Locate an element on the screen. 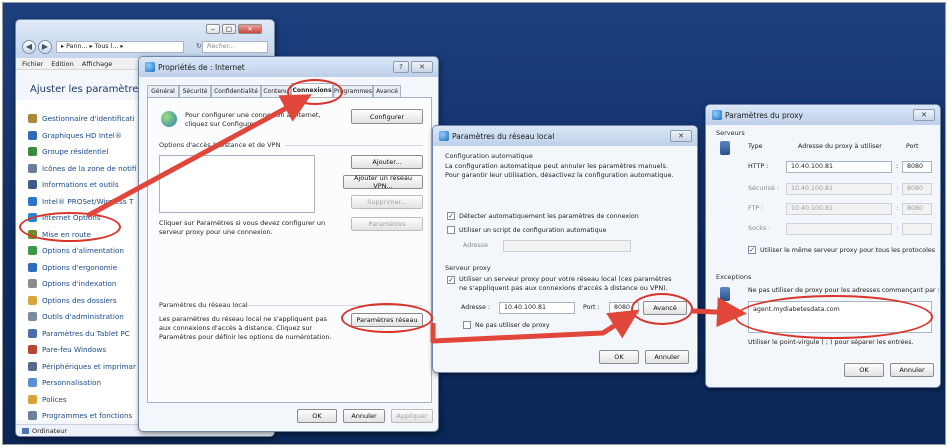 The width and height of the screenshot is (948, 447). arrow-to-connexions-tab is located at coordinates (199, 156).